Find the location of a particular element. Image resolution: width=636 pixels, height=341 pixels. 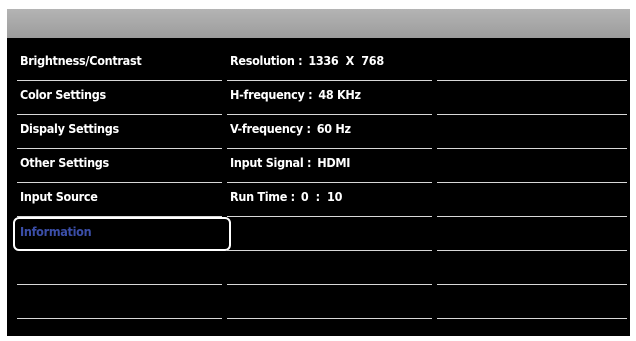

menu-item-color-settings: Color Settings is located at coordinates (119, 98).